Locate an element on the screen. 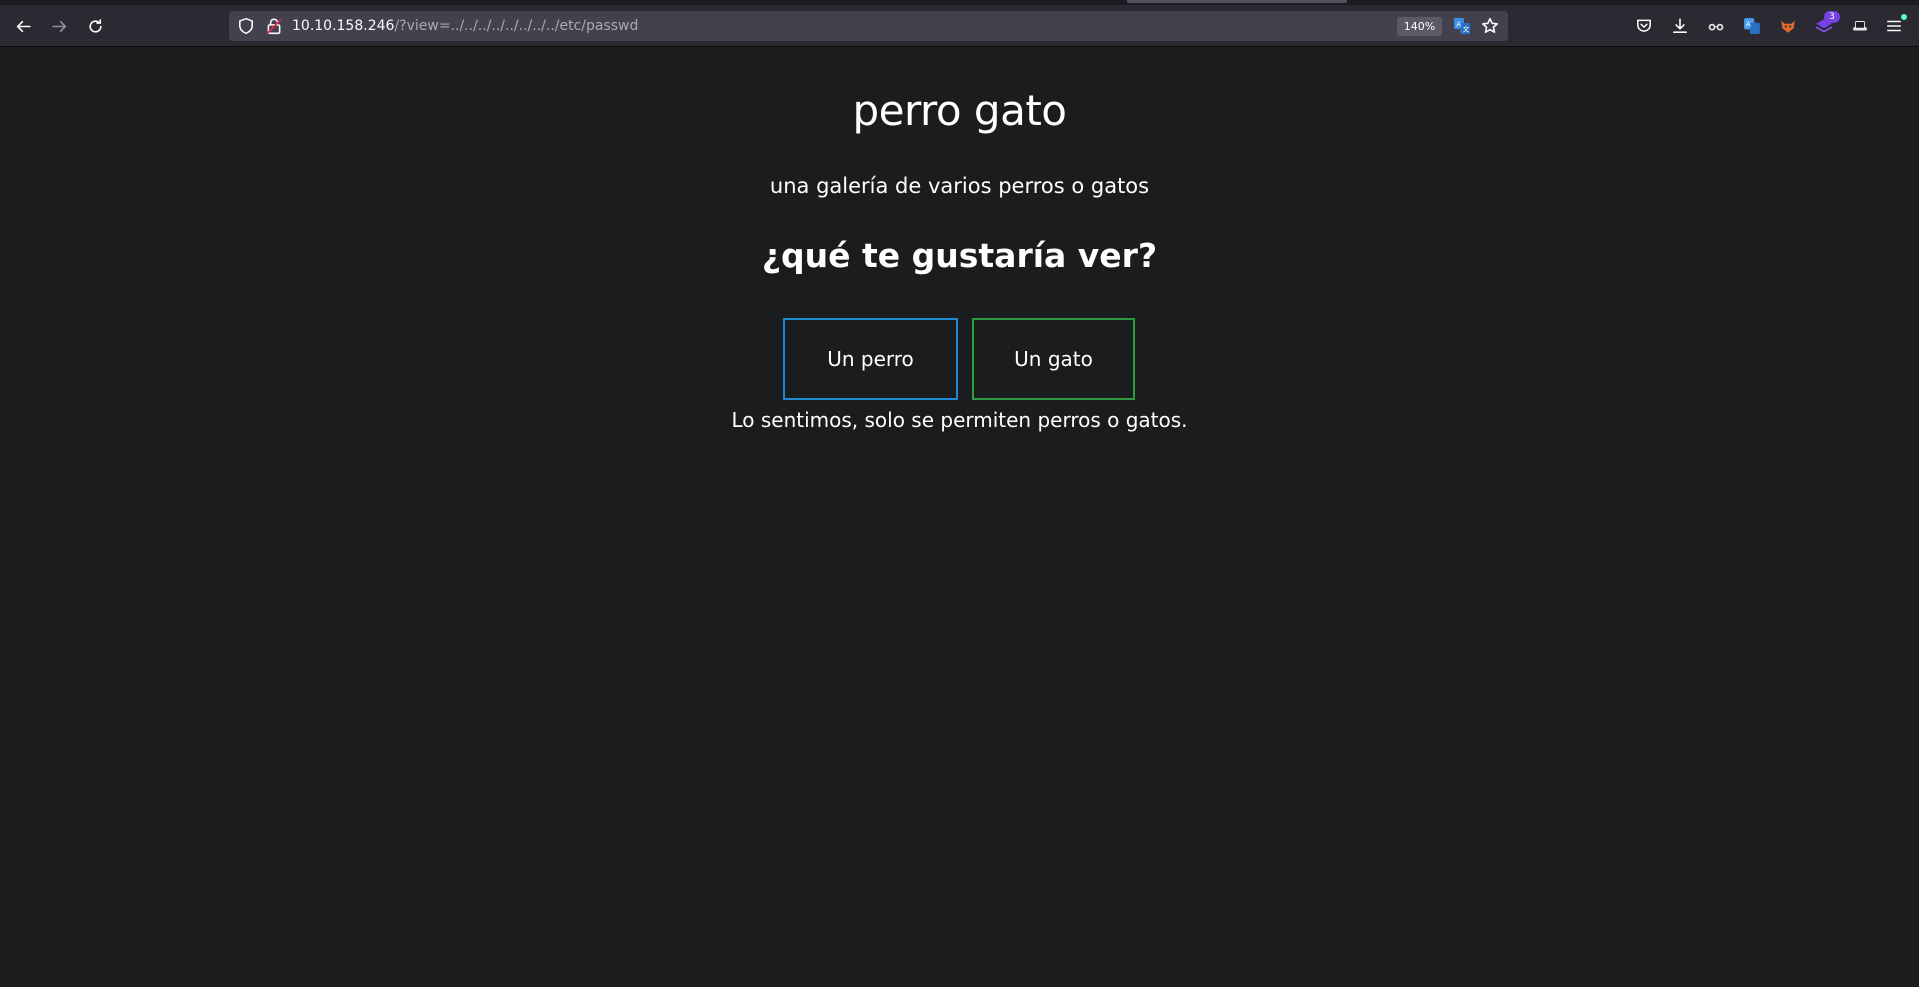  extension-badge: 3 is located at coordinates (1832, 17).